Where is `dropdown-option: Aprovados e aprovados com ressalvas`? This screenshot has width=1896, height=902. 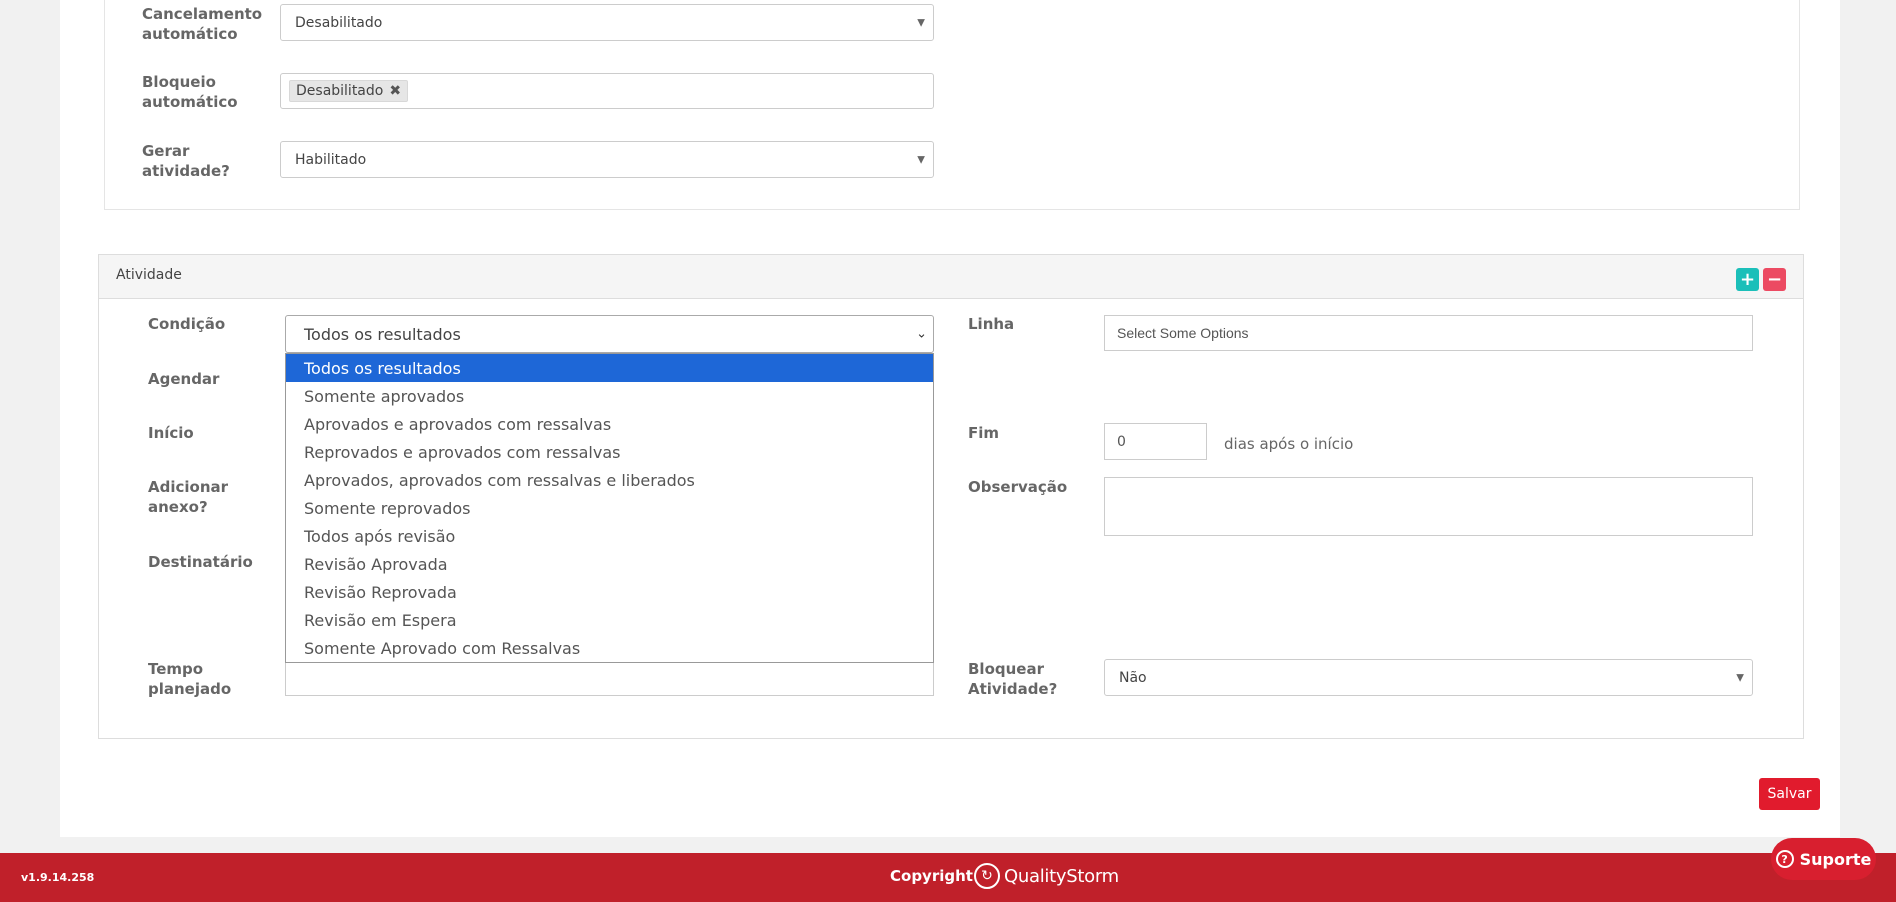 dropdown-option: Aprovados e aprovados com ressalvas is located at coordinates (609, 424).